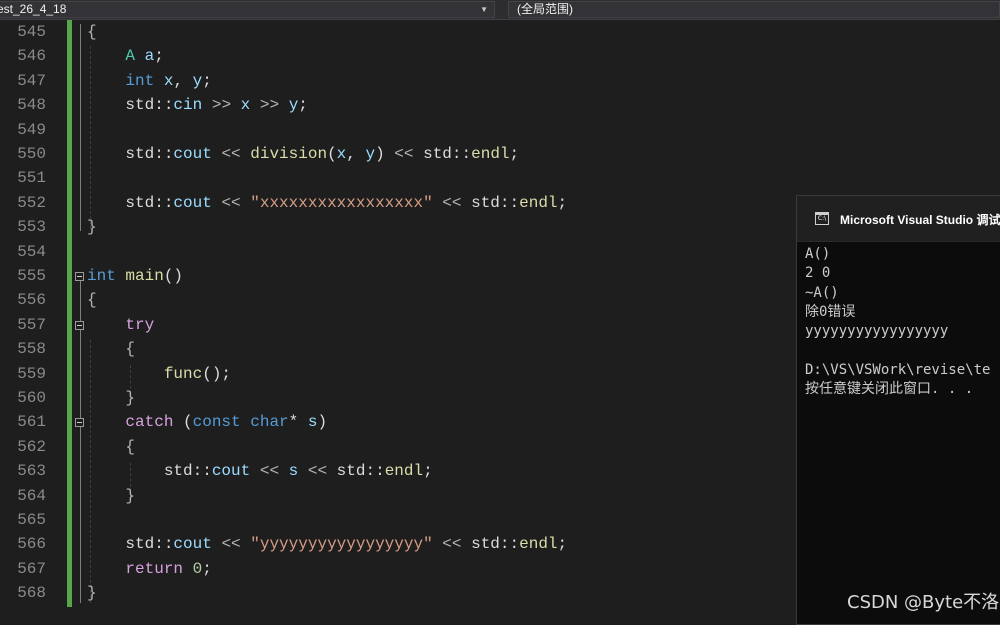 This screenshot has width=1000, height=625. What do you see at coordinates (31, 32) in the screenshot?
I see `line-number: 545` at bounding box center [31, 32].